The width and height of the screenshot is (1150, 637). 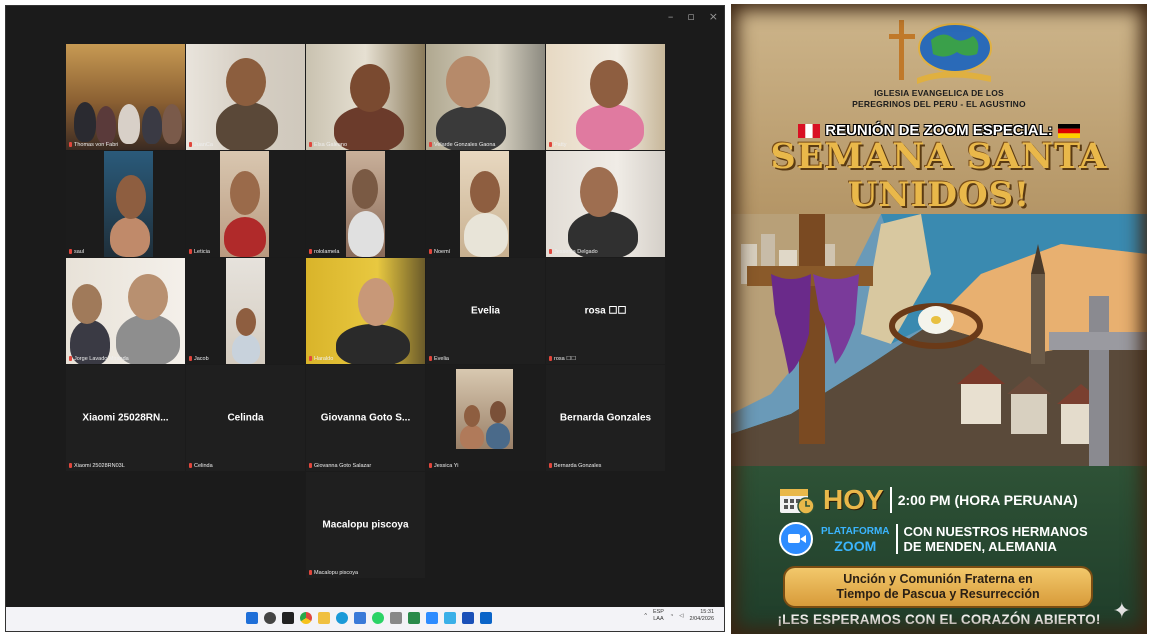 What do you see at coordinates (203, 145) in the screenshot?
I see `participant-name: JuanCa` at bounding box center [203, 145].